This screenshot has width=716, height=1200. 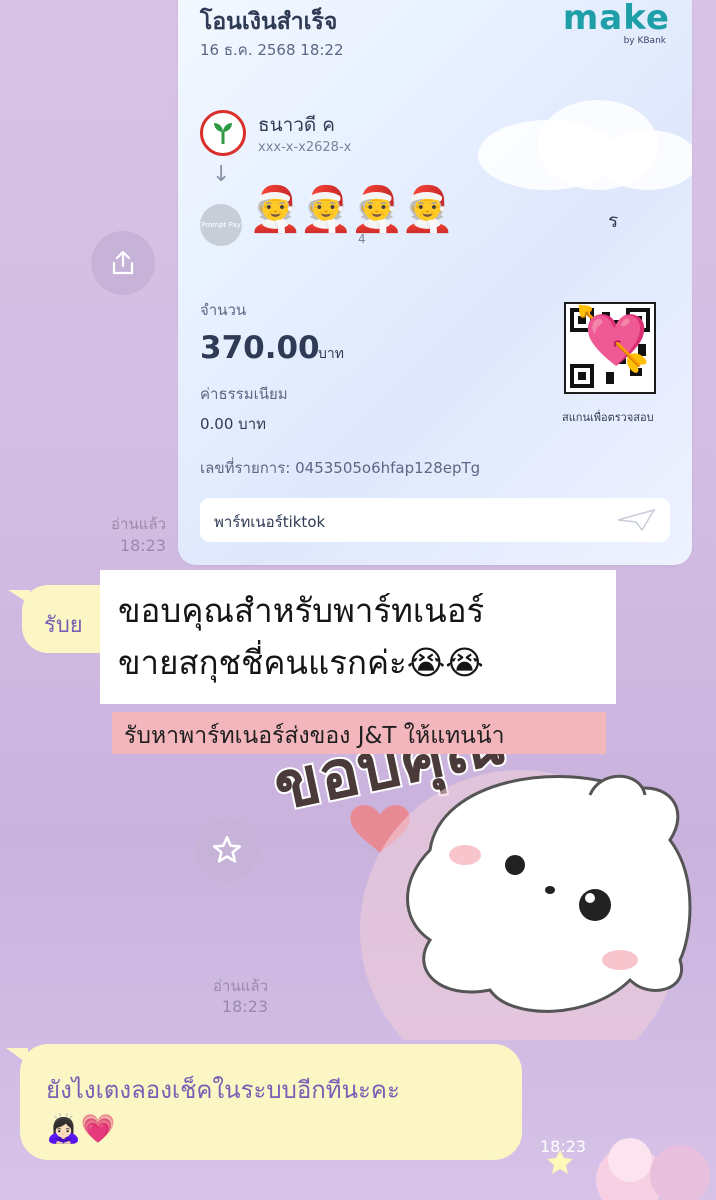 What do you see at coordinates (81, 1128) in the screenshot?
I see `message-emoji: 🙇🏻‍♀️💗` at bounding box center [81, 1128].